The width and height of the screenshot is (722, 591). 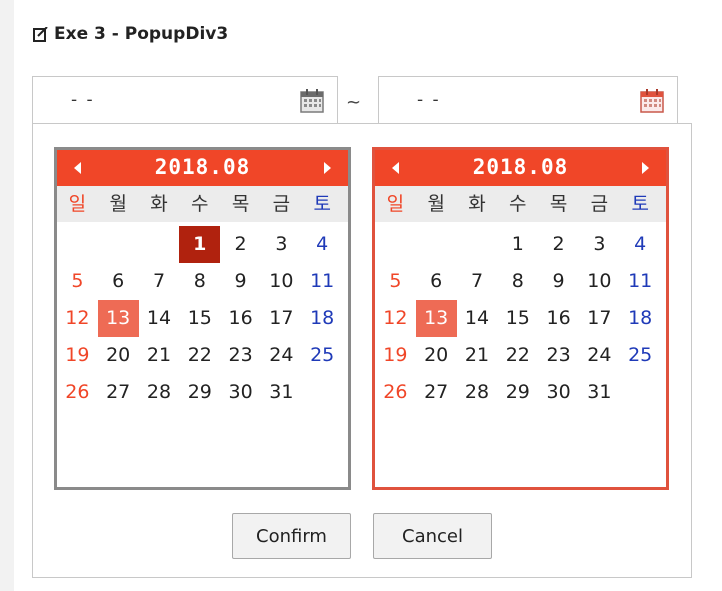 I want to click on edit-icon, so click(x=40, y=34).